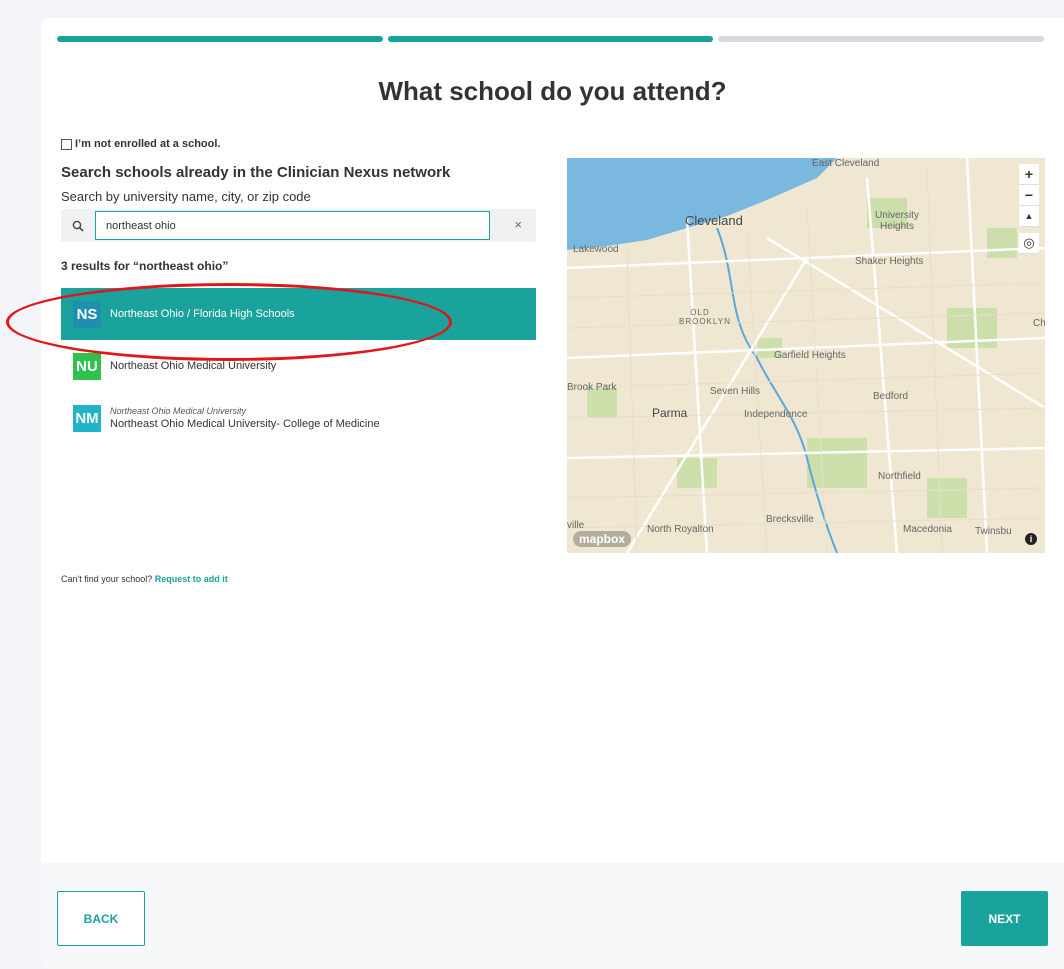  Describe the element at coordinates (1029, 216) in the screenshot. I see `compass-icon: ▲` at that location.